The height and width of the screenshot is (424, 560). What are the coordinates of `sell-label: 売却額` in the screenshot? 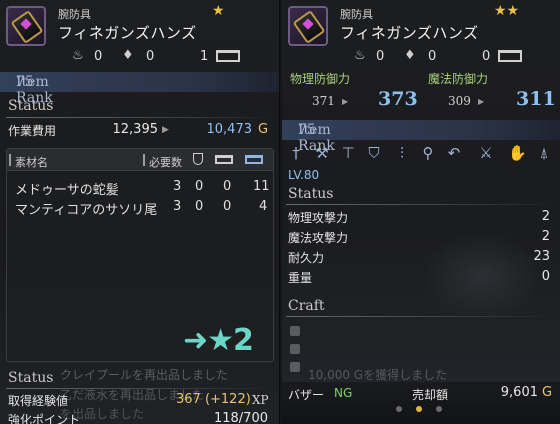 It's located at (430, 395).